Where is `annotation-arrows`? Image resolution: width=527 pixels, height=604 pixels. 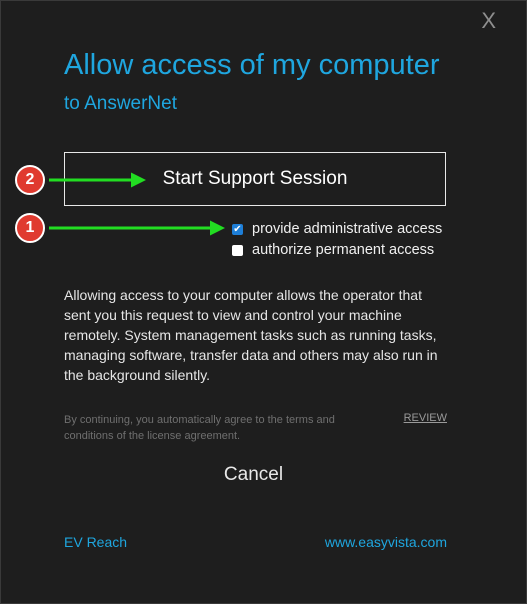 annotation-arrows is located at coordinates (137, 204).